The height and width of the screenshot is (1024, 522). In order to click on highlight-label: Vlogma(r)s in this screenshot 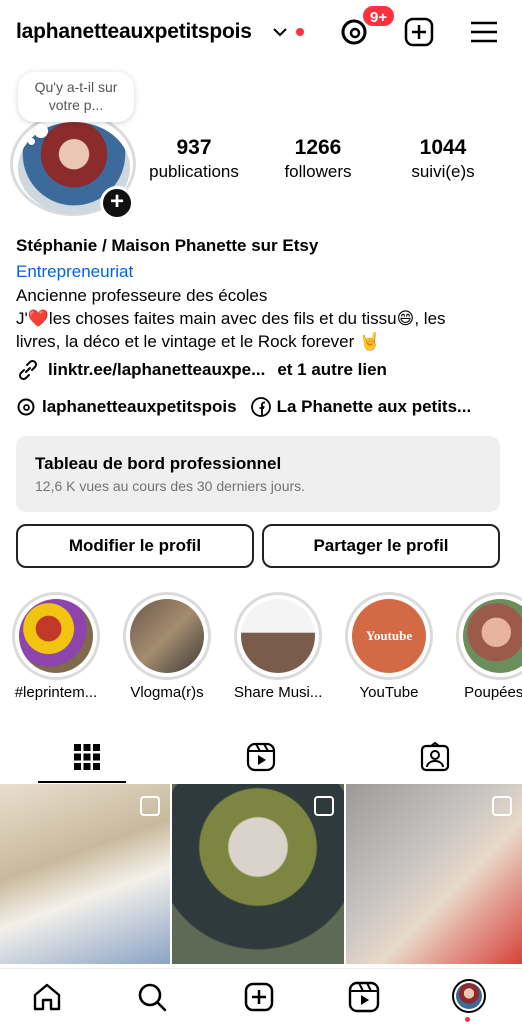, I will do `click(167, 692)`.